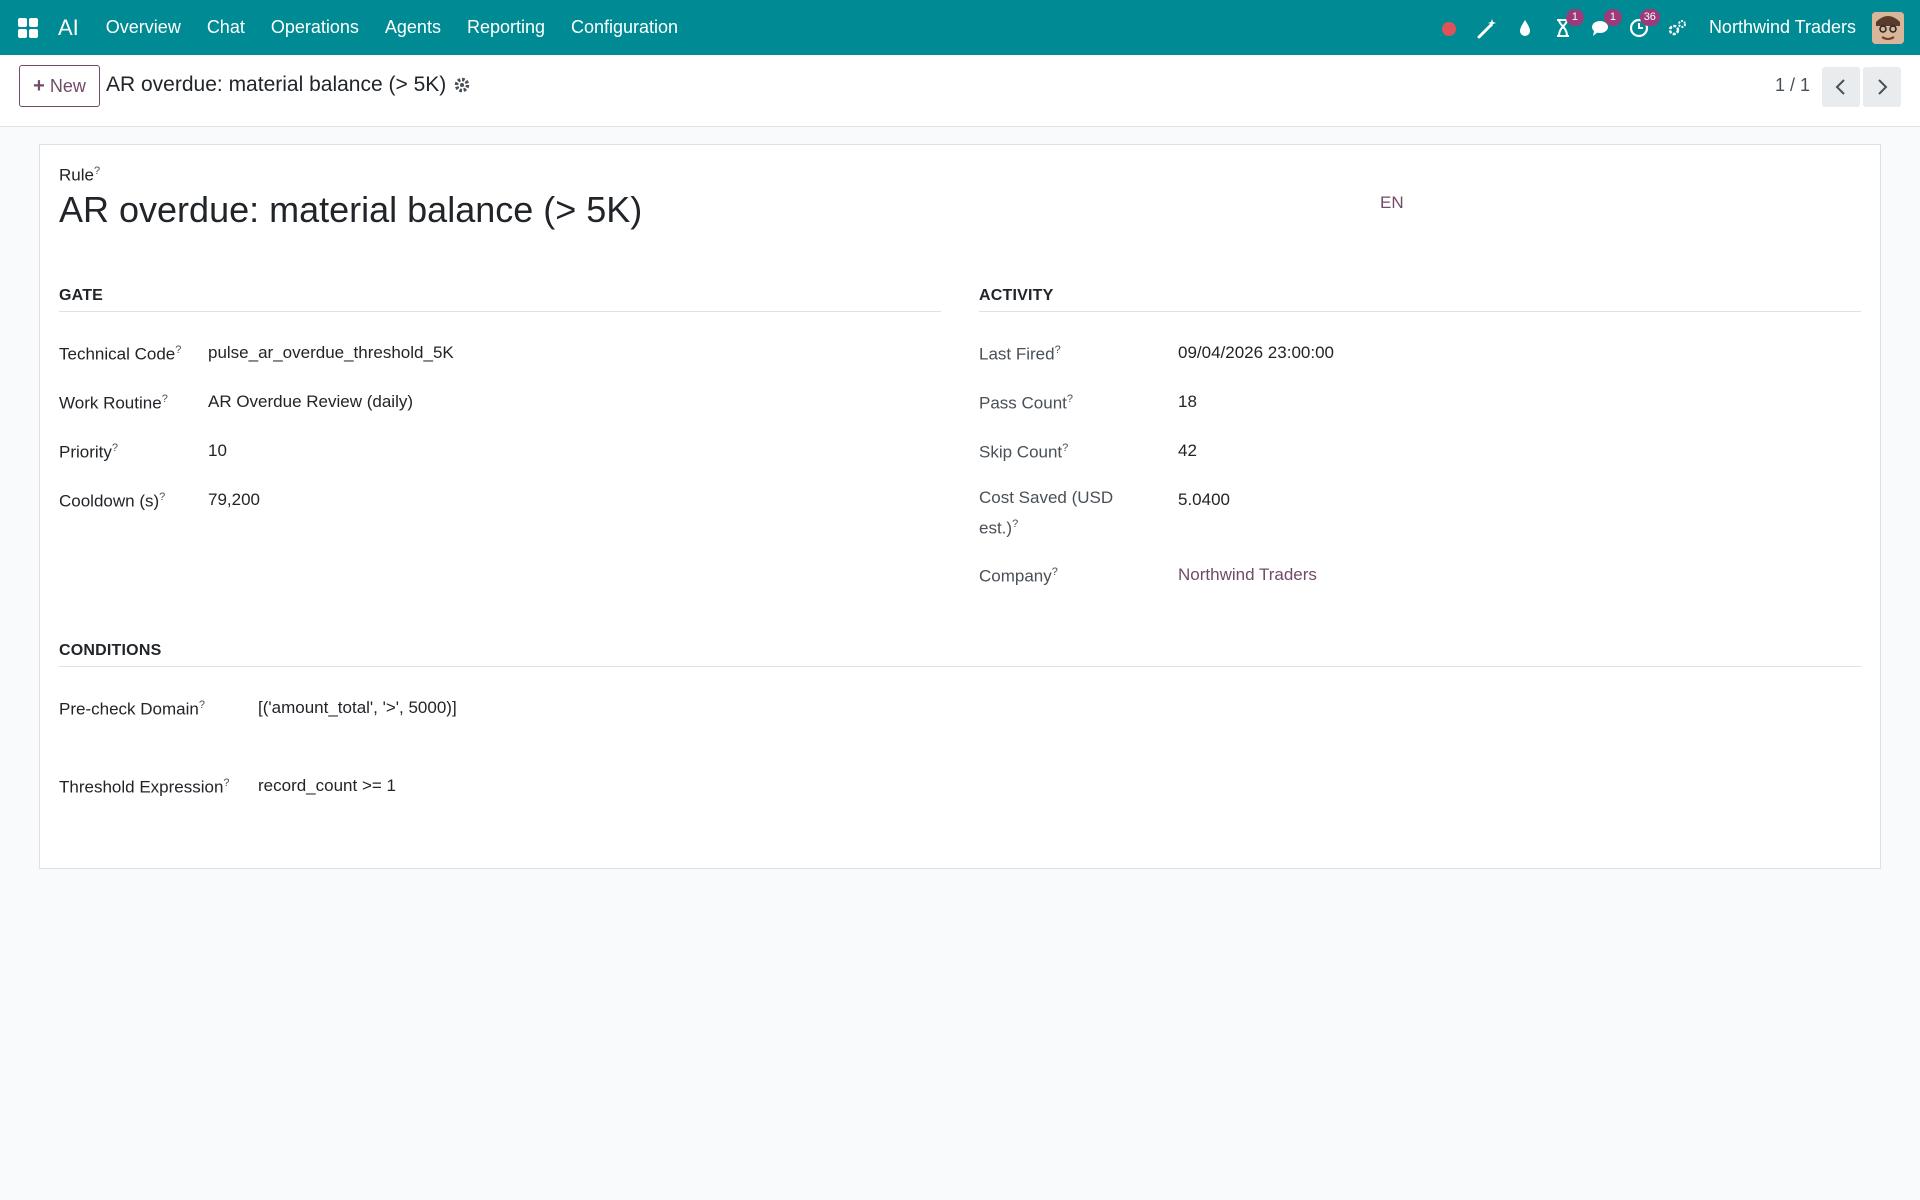 Image resolution: width=1920 pixels, height=1200 pixels. What do you see at coordinates (1187, 401) in the screenshot?
I see `pass-count-value: 18` at bounding box center [1187, 401].